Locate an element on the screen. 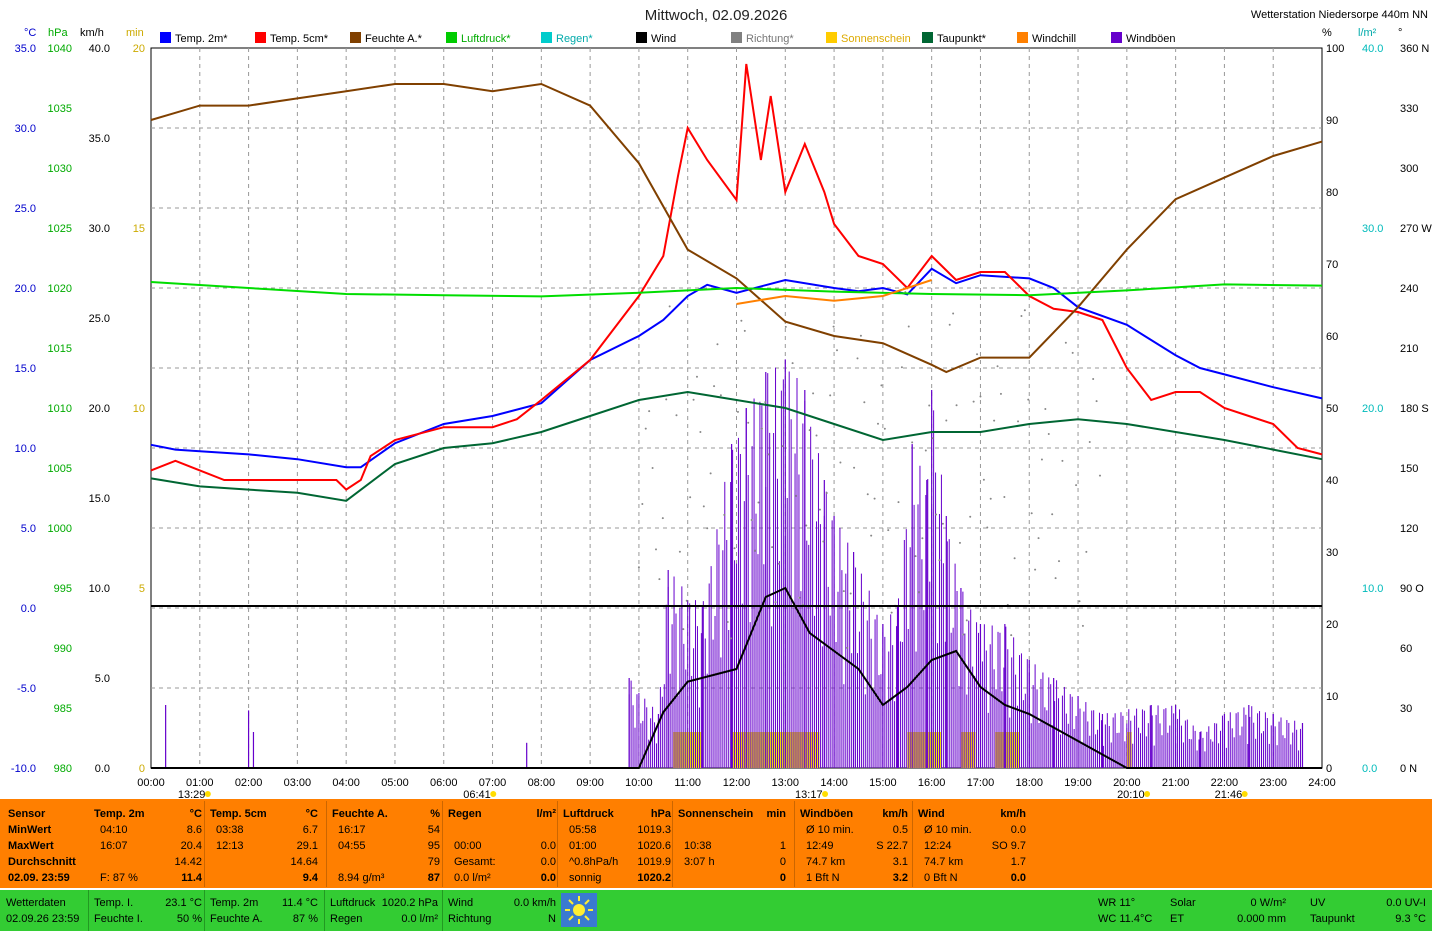 Image resolution: width=1432 pixels, height=932 pixels. cell-label: 00:00 is located at coordinates (468, 846).